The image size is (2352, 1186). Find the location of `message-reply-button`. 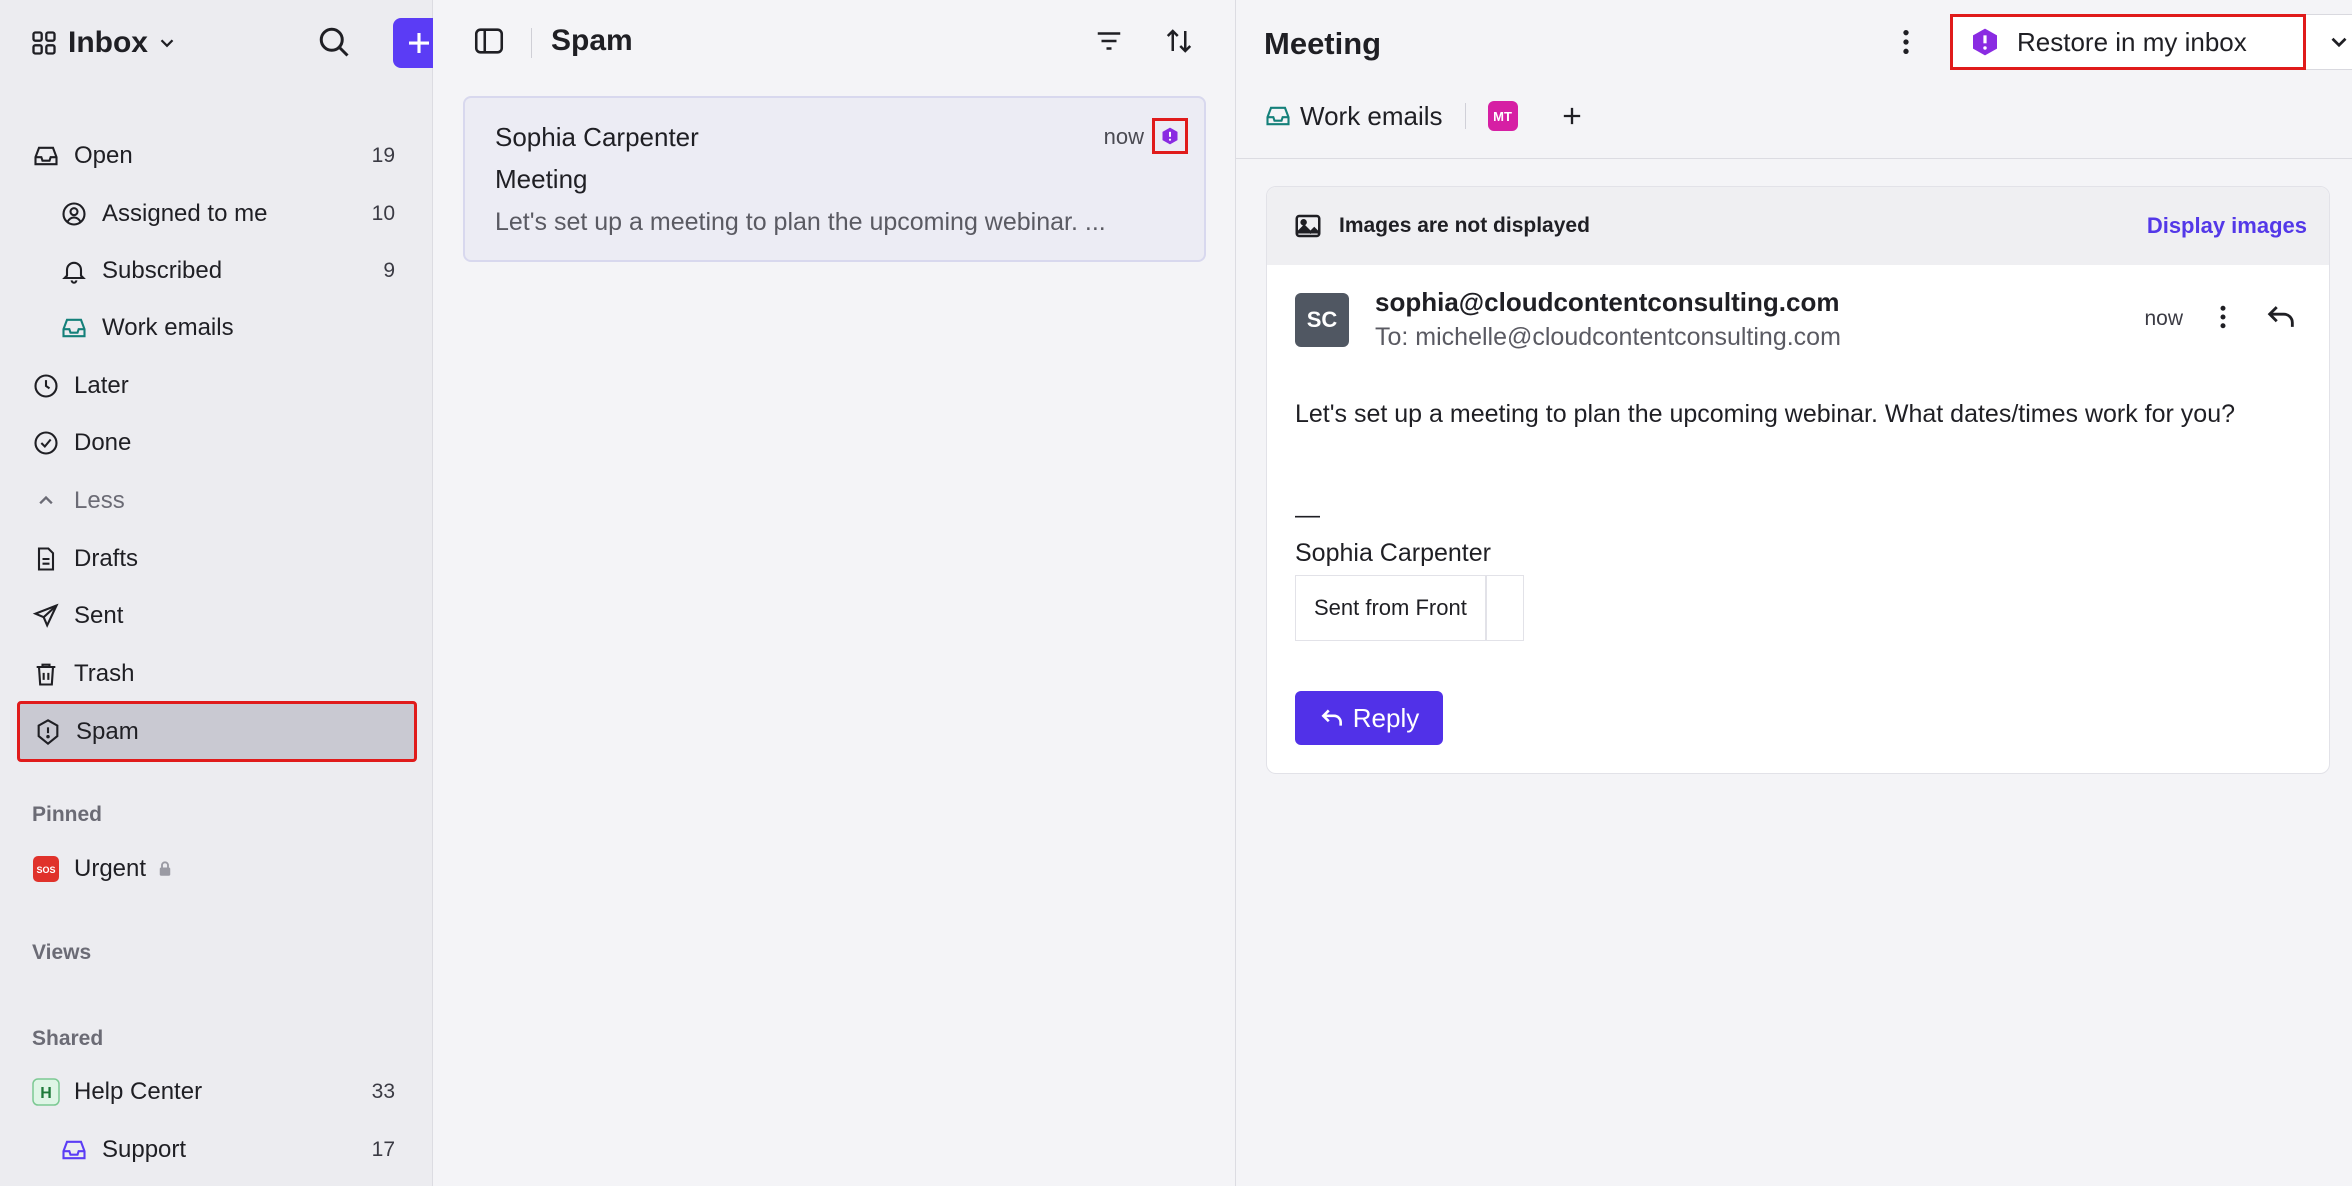

message-reply-button is located at coordinates (2281, 317).